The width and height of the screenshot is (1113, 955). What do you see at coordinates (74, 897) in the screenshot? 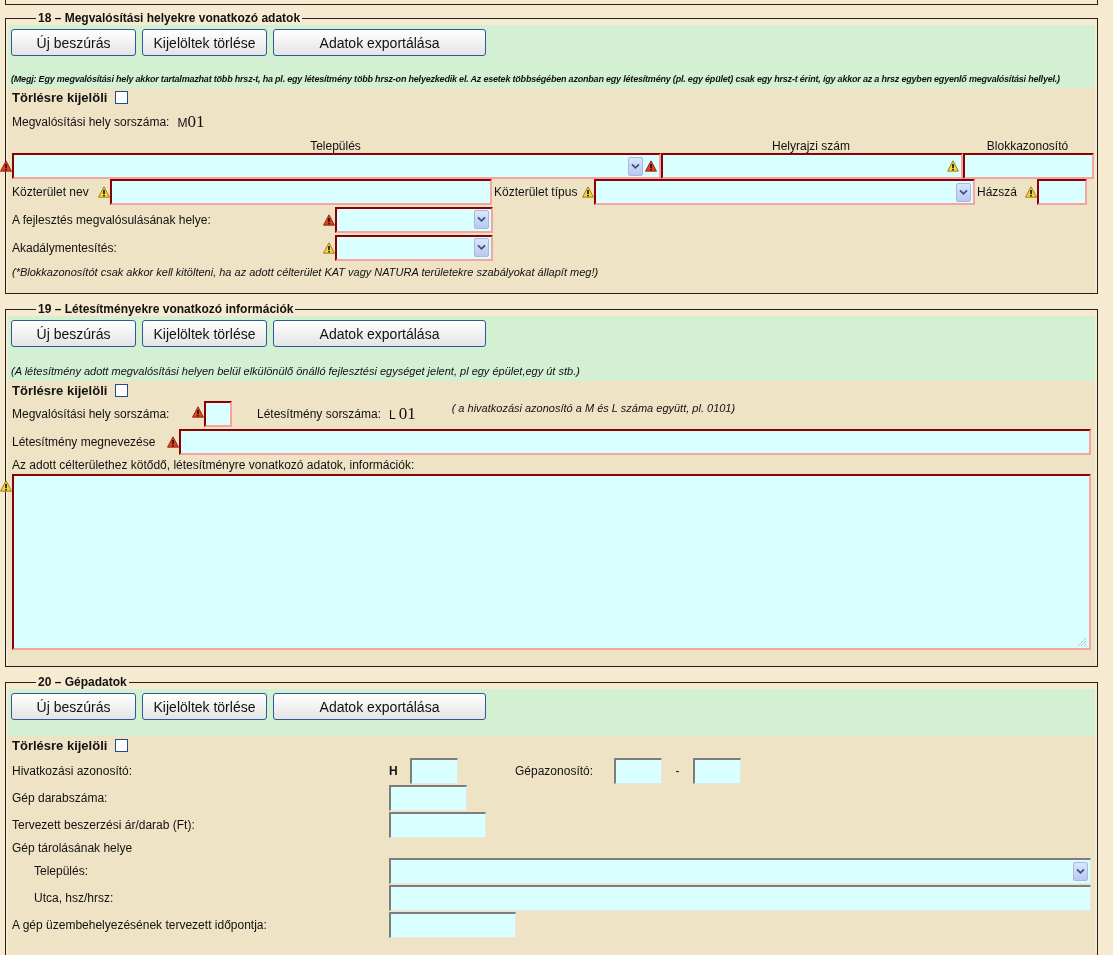
I see `field-label: Utca, hsz/hrsz:` at bounding box center [74, 897].